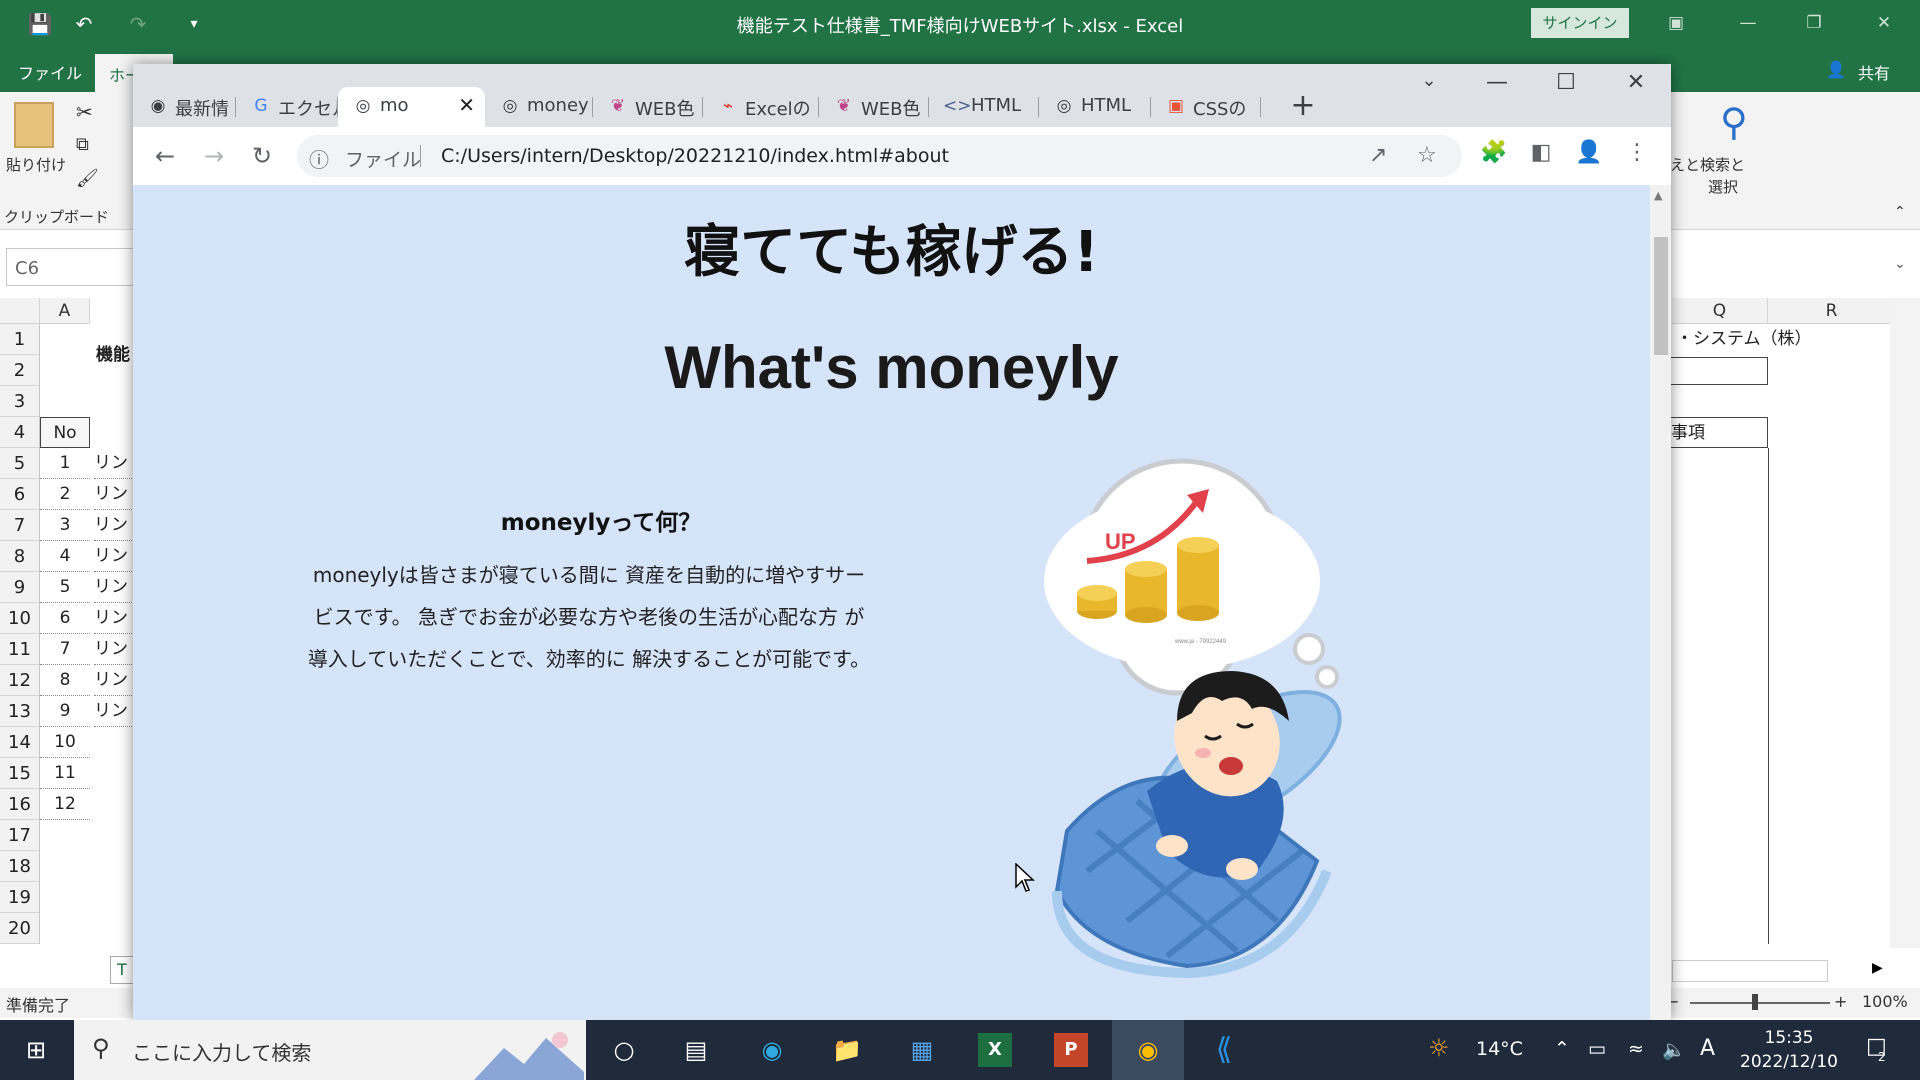 This screenshot has width=1920, height=1080. Describe the element at coordinates (20, 556) in the screenshot. I see `row-header: 8` at that location.